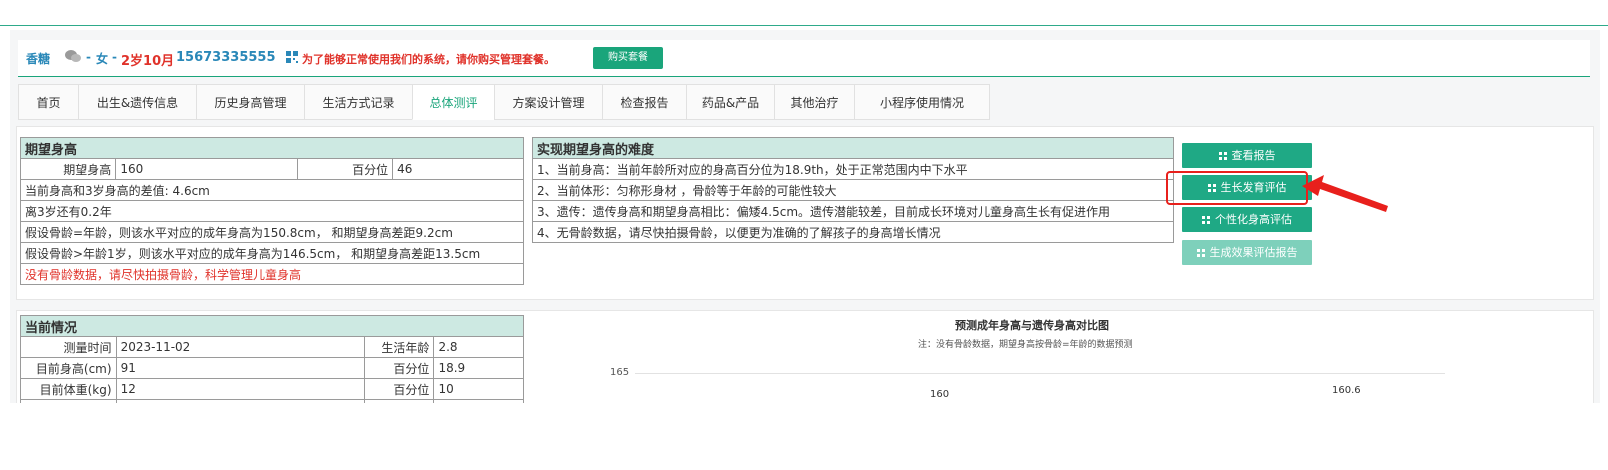 The width and height of the screenshot is (1608, 470). I want to click on table-row: 测量时间 2023-11-02 生活年龄 2.8, so click(272, 347).